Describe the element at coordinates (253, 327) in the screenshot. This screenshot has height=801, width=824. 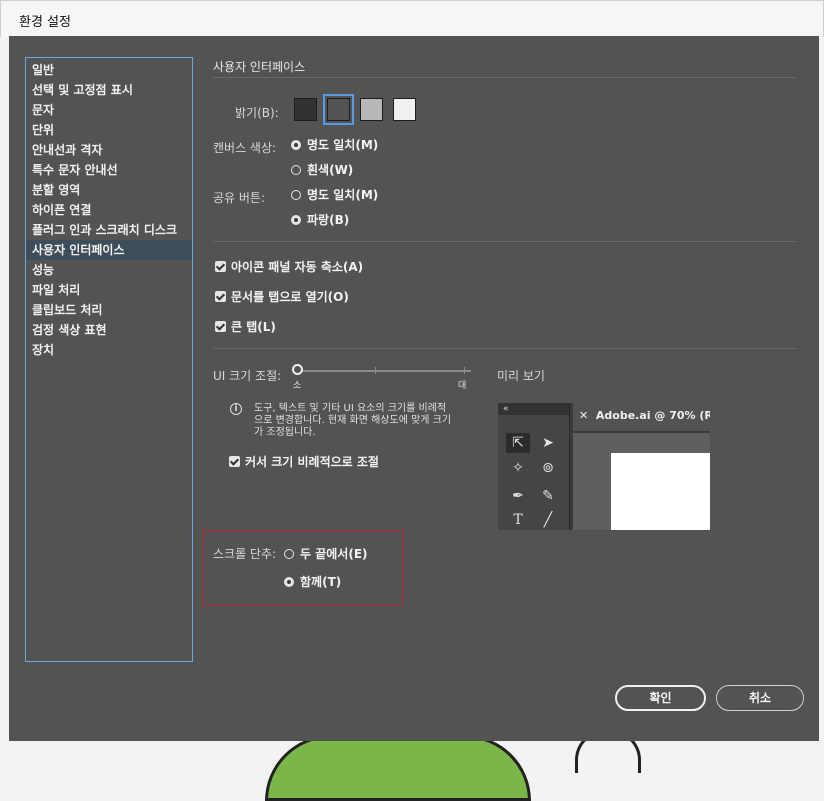
I see `checkbox-label: 큰 탭(L)` at that location.